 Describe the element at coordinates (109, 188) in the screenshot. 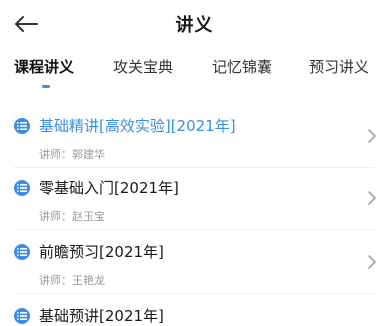

I see `lecture-title: 零基础入门[2021年]` at that location.